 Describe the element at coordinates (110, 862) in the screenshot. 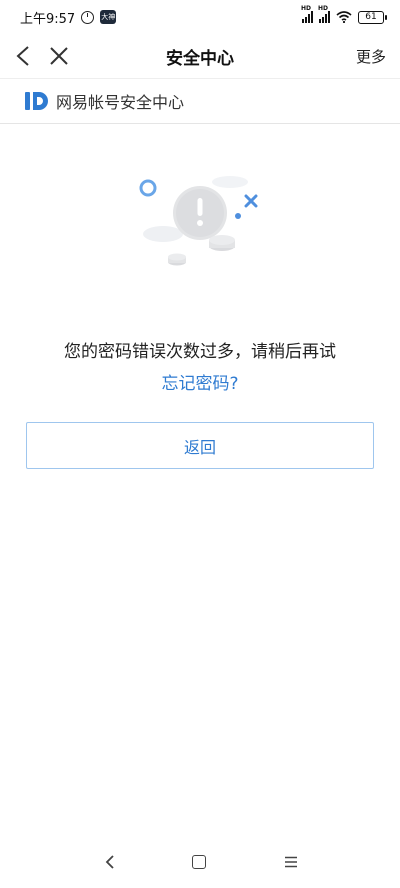

I see `system-back-icon` at that location.